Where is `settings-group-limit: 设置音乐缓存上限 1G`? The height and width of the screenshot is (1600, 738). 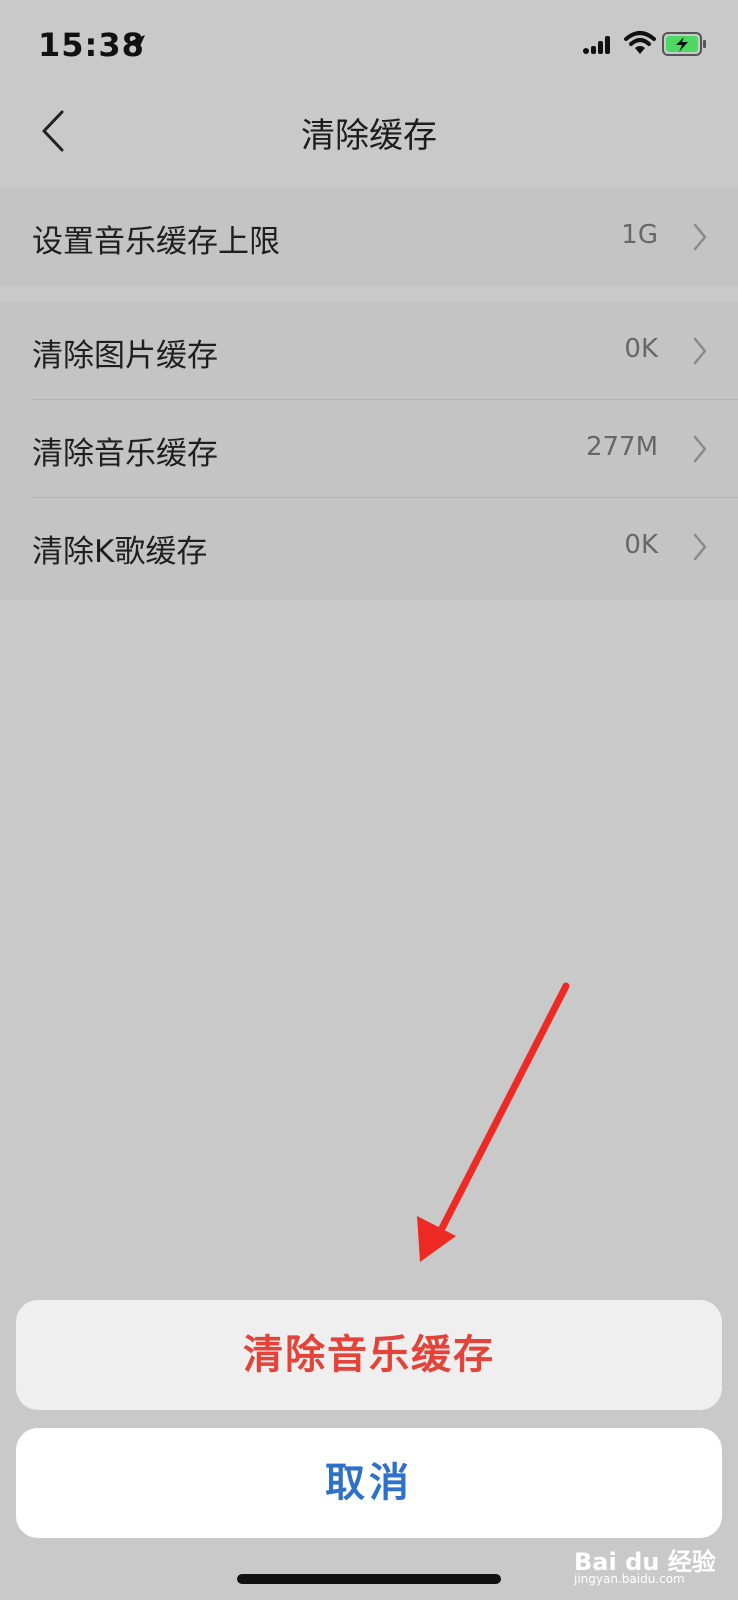
settings-group-limit: 设置音乐缓存上限 1G is located at coordinates (369, 237).